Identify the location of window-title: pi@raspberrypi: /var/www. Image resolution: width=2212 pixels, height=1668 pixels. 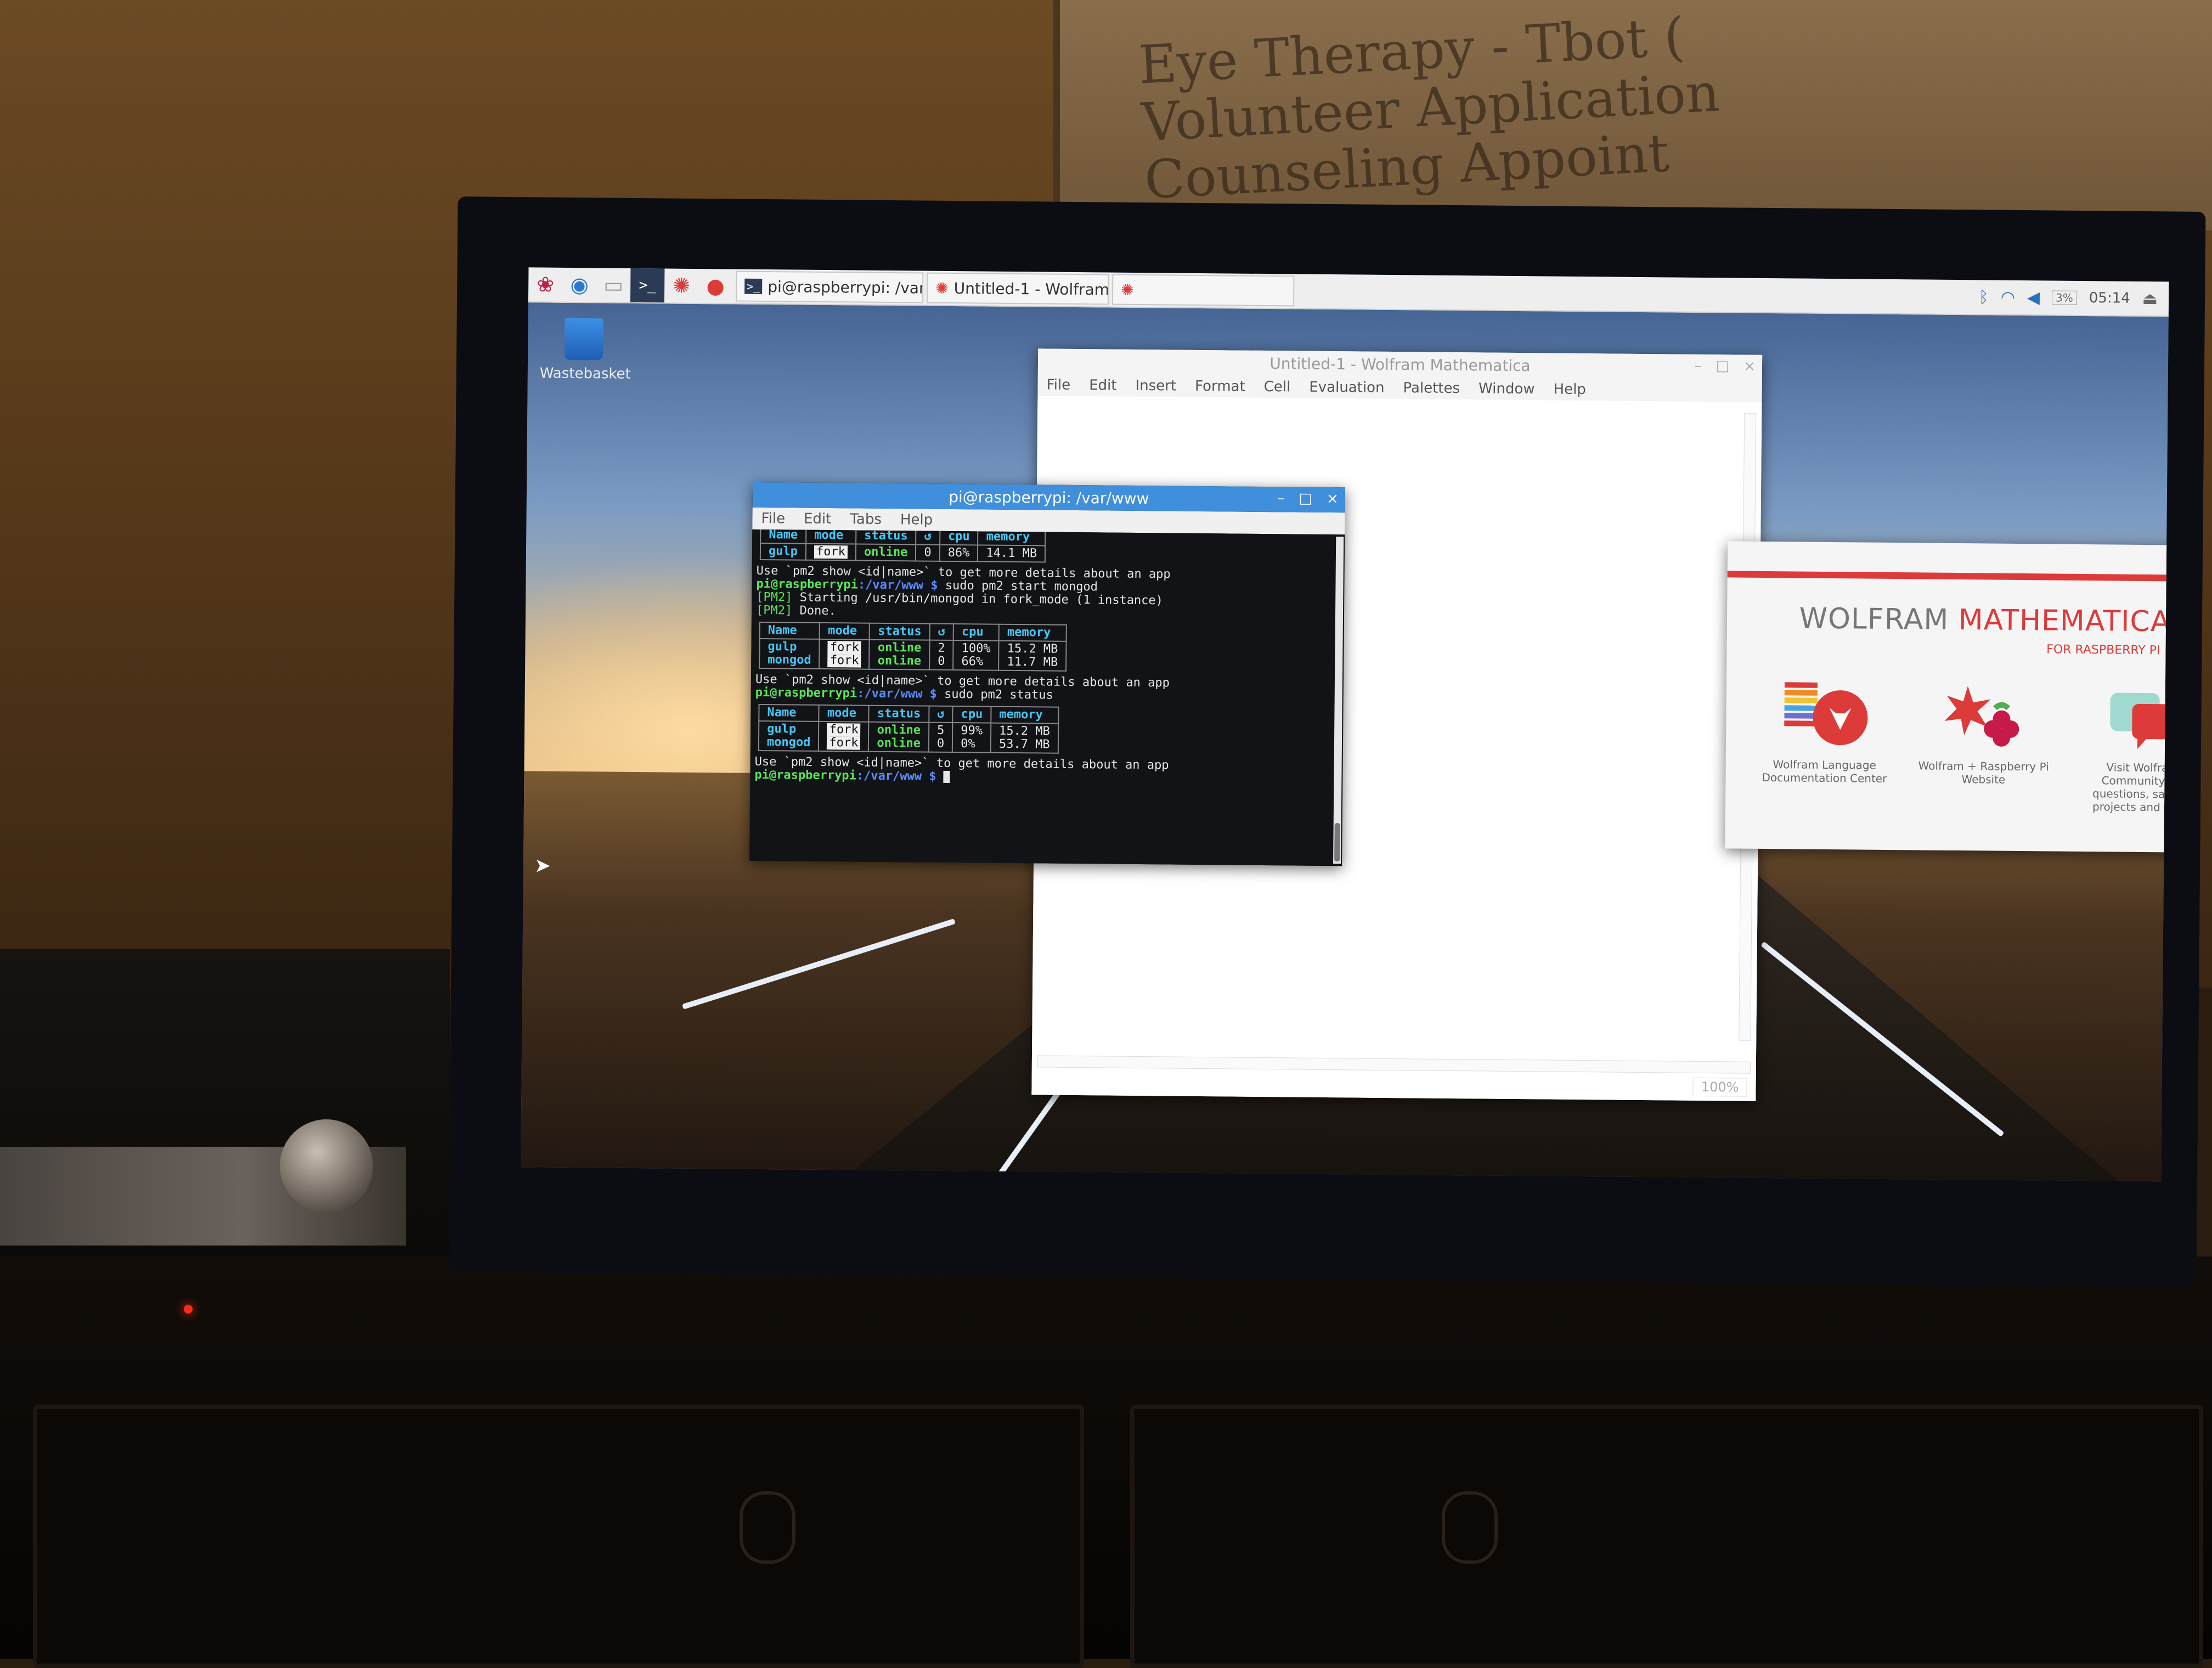
(1049, 497).